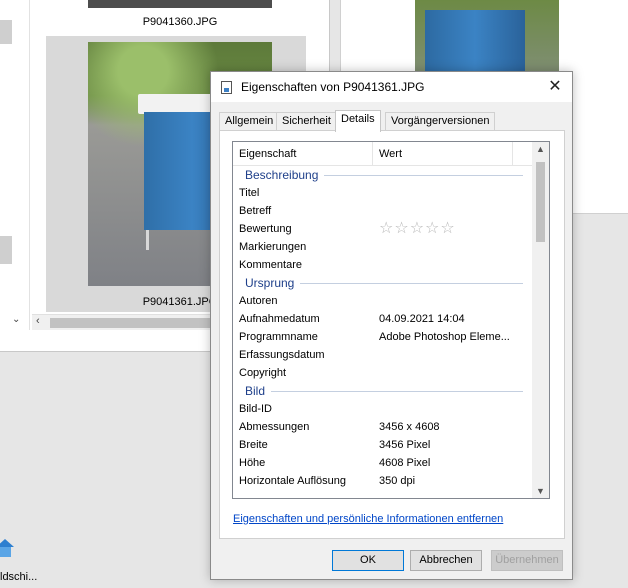  I want to click on property-row: Titel, so click(383, 193).